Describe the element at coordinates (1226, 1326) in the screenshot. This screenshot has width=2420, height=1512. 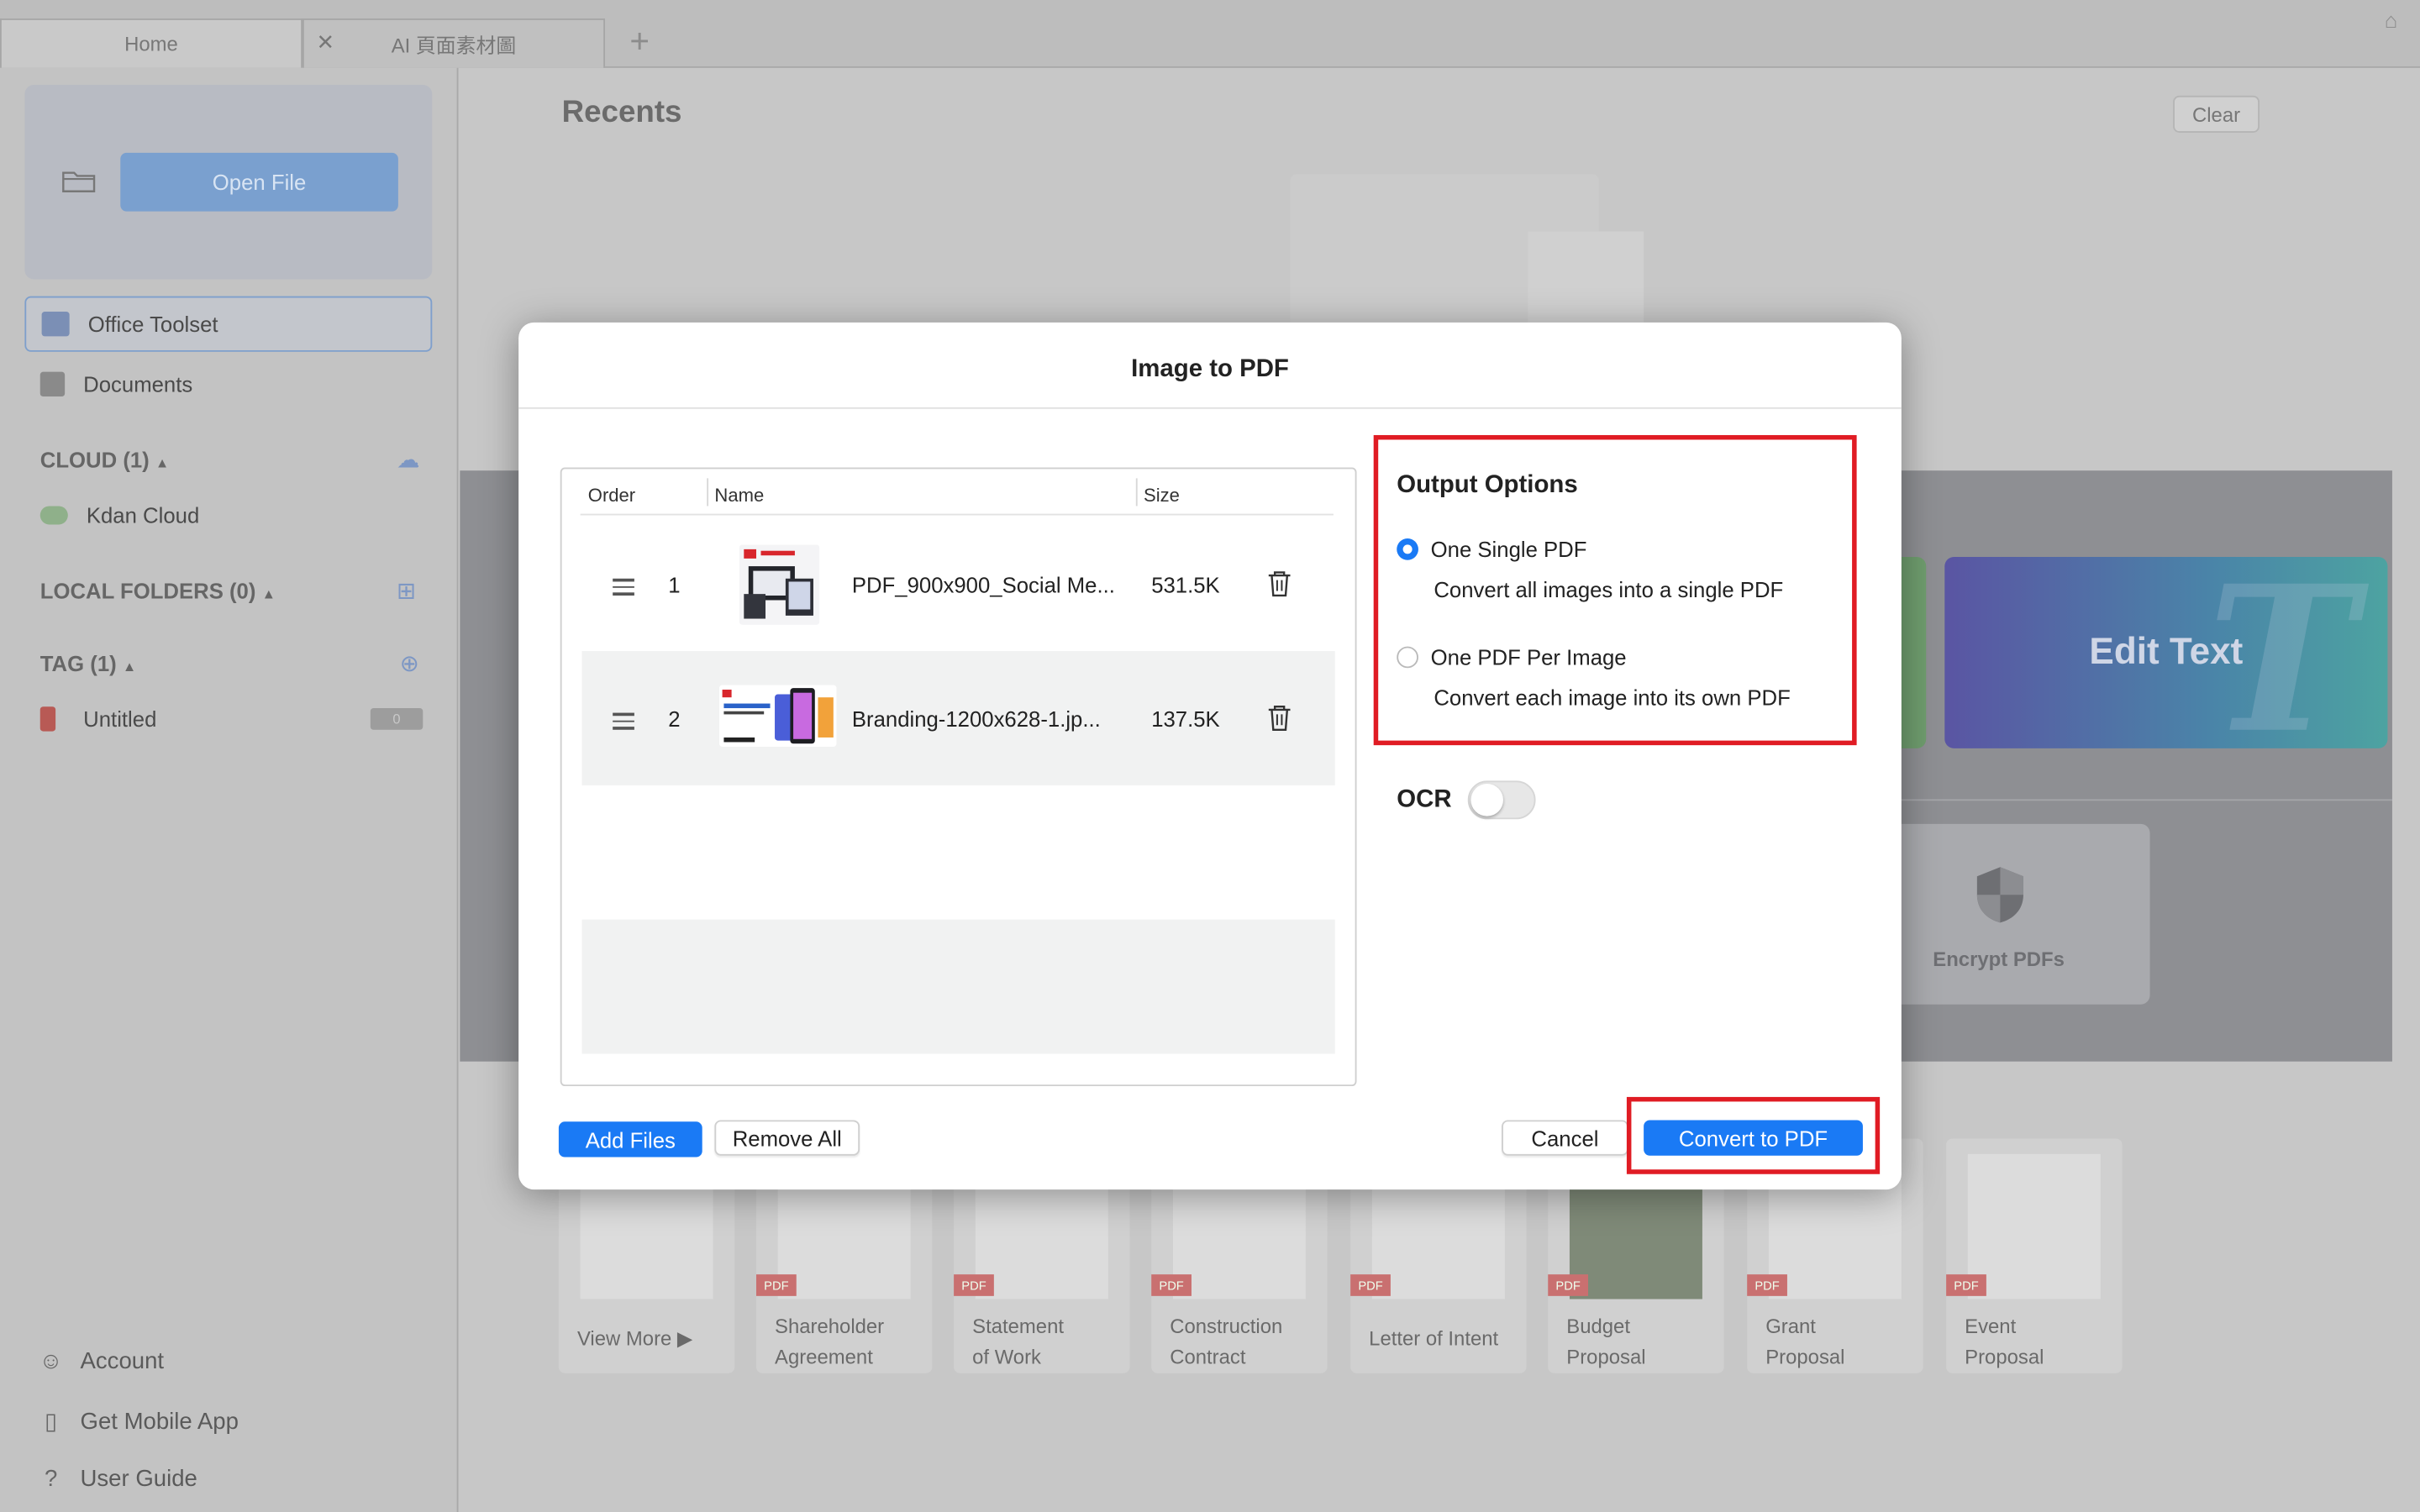
I see `template-label-line: Construction` at that location.